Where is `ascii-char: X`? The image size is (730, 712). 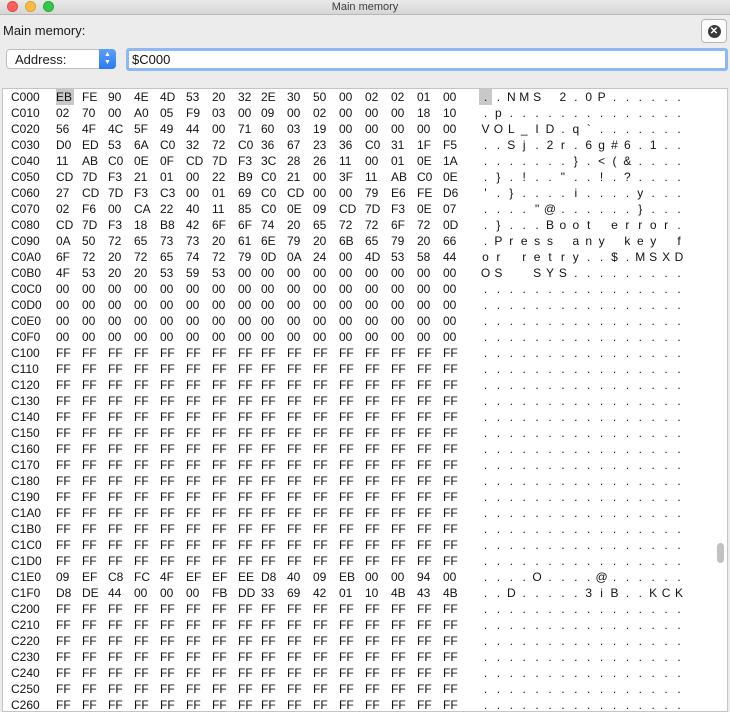
ascii-char: X is located at coordinates (666, 257).